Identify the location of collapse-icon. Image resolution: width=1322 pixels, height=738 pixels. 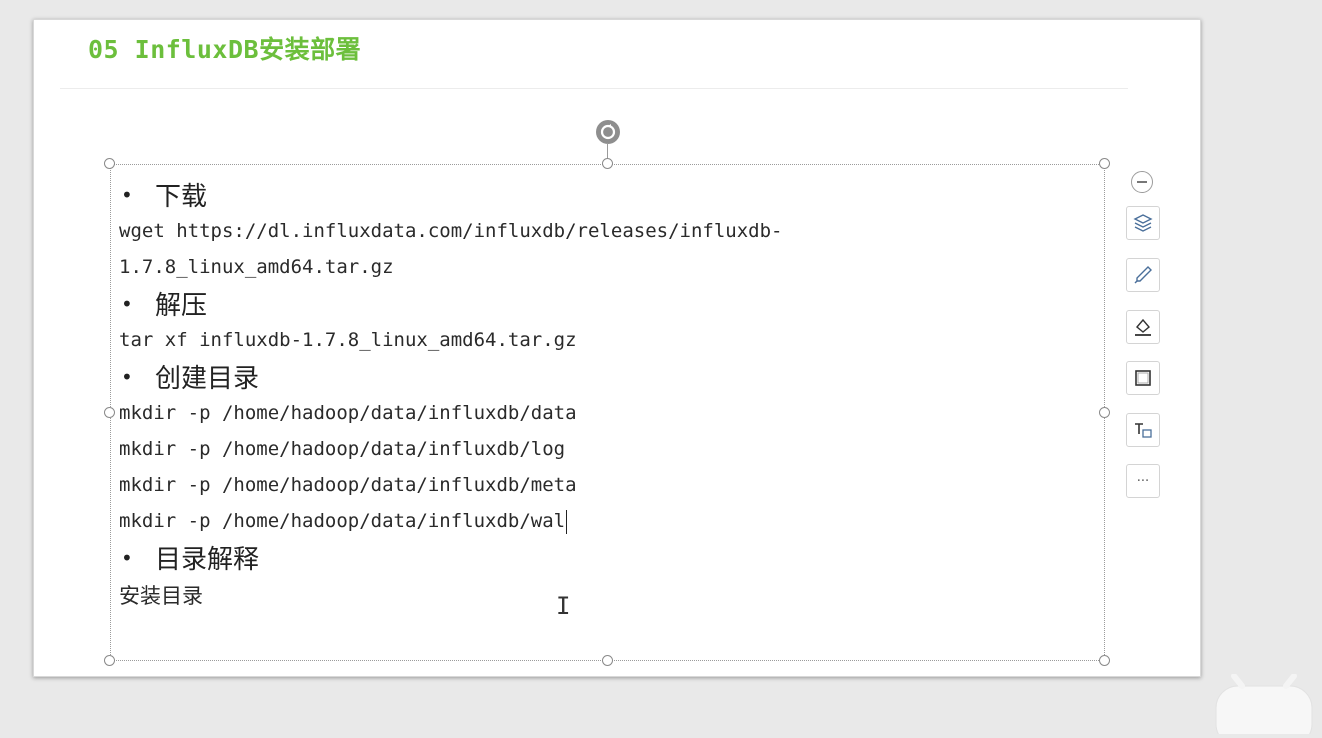
(1142, 182).